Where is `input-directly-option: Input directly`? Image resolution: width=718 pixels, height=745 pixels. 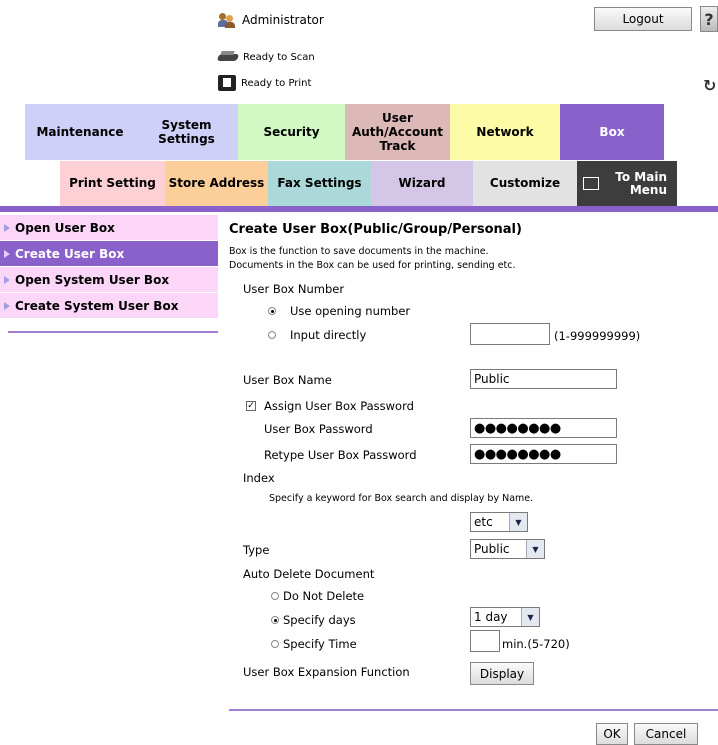
input-directly-option: Input directly is located at coordinates (317, 335).